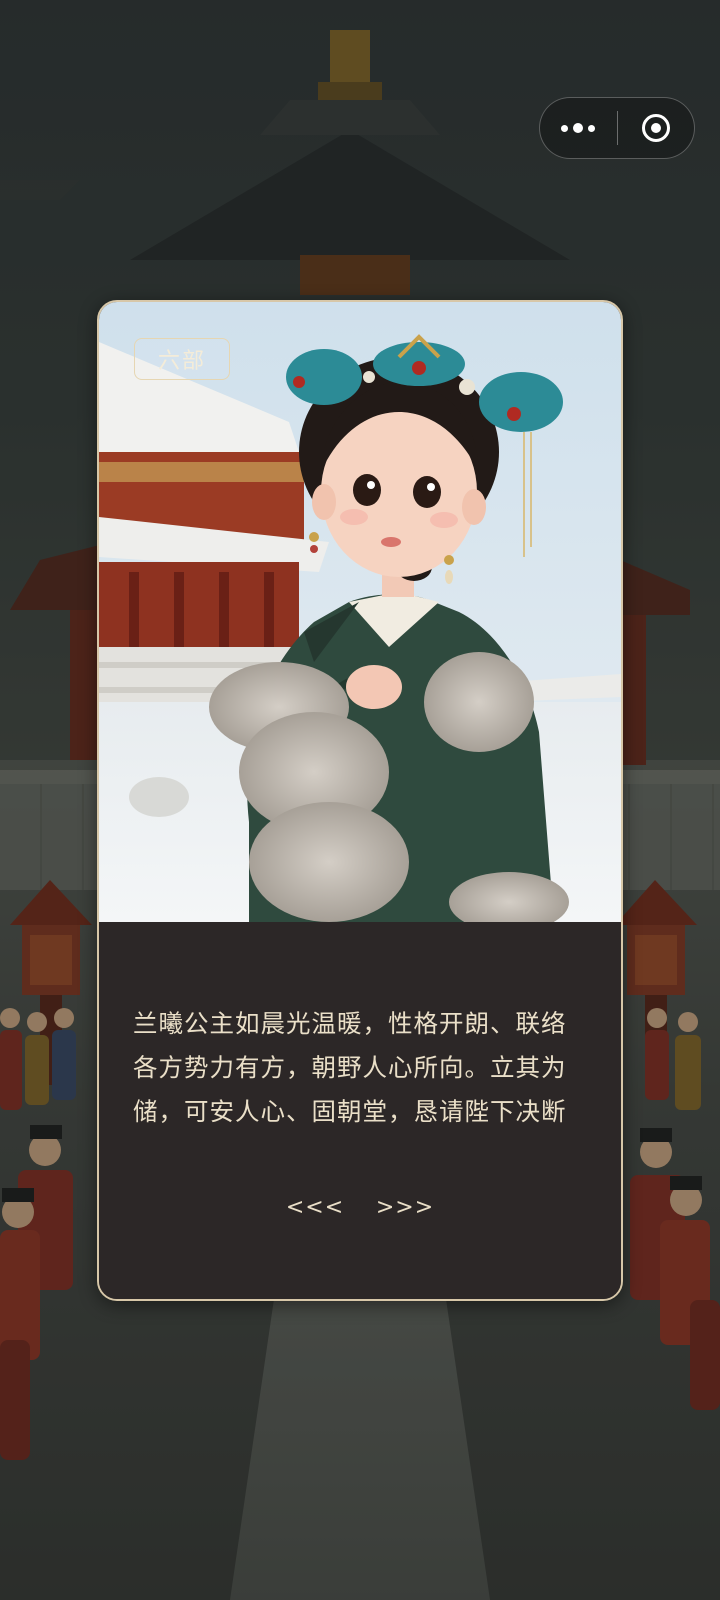 The image size is (720, 1600). Describe the element at coordinates (314, 1207) in the screenshot. I see `previous-page-button: <<<` at that location.